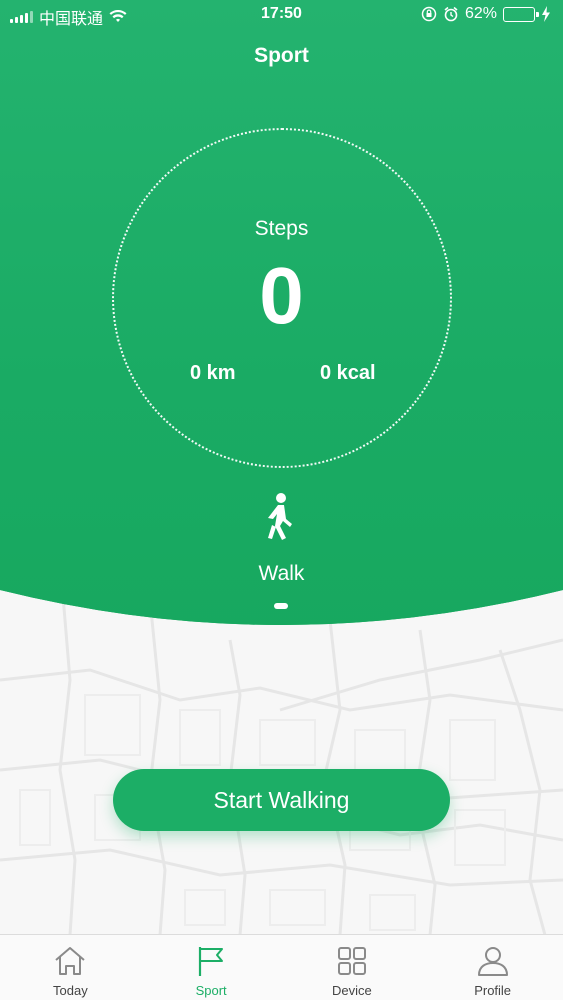  I want to click on tab-label: Device, so click(352, 990).